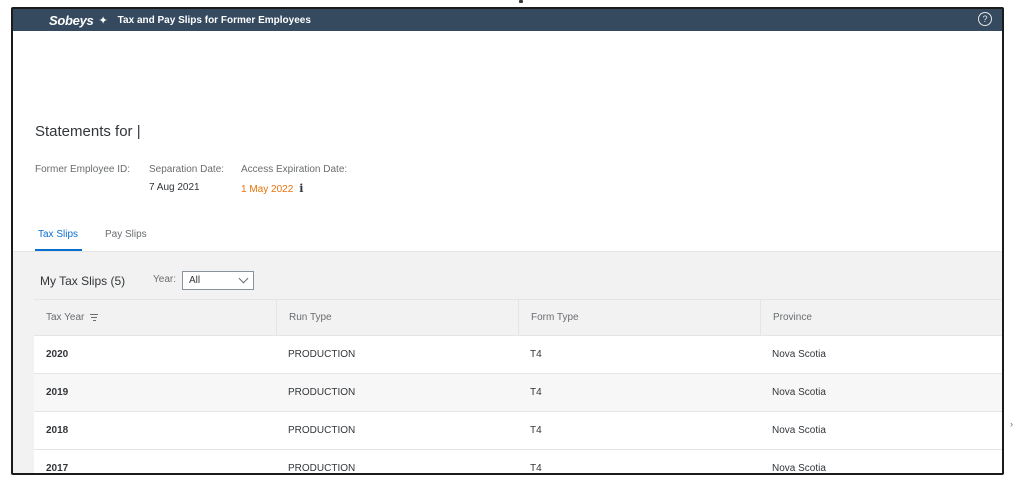  Describe the element at coordinates (518, 431) in the screenshot. I see `table-row: 2018 PRODUCTION T4 Nova Scotia` at that location.